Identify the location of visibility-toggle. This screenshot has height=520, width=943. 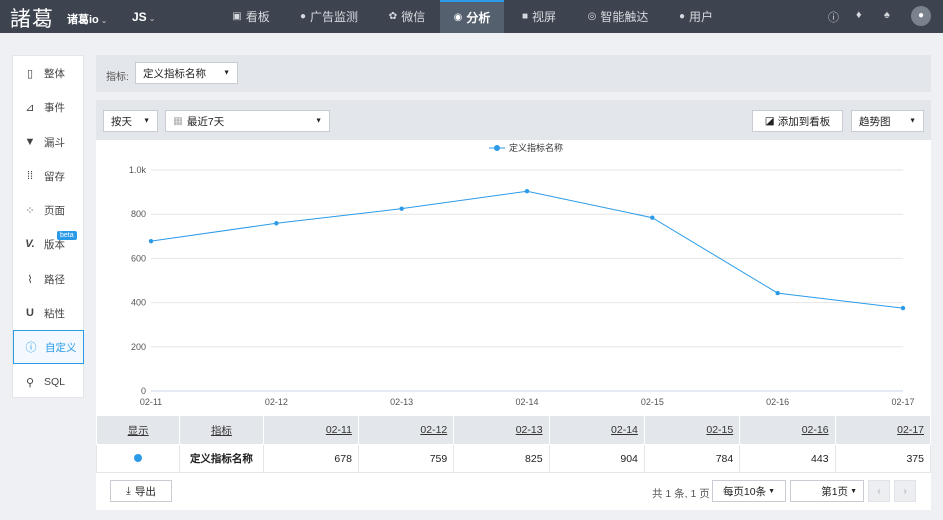
(138, 458).